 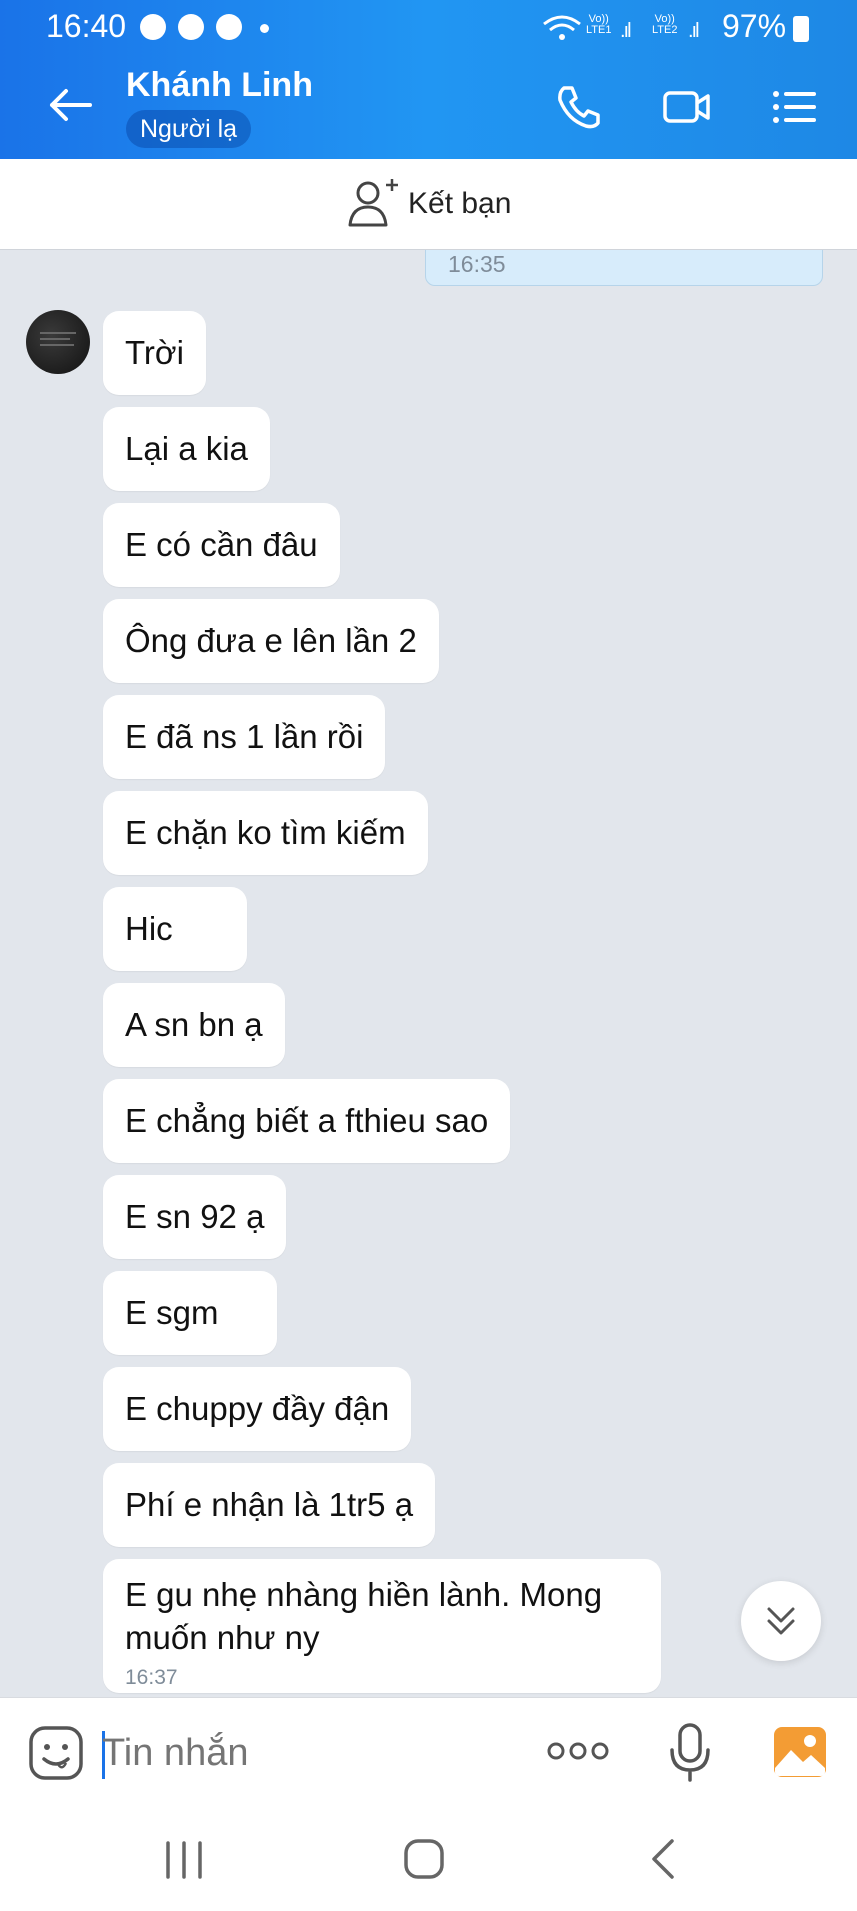 I want to click on recents-icon, so click(x=184, y=1860).